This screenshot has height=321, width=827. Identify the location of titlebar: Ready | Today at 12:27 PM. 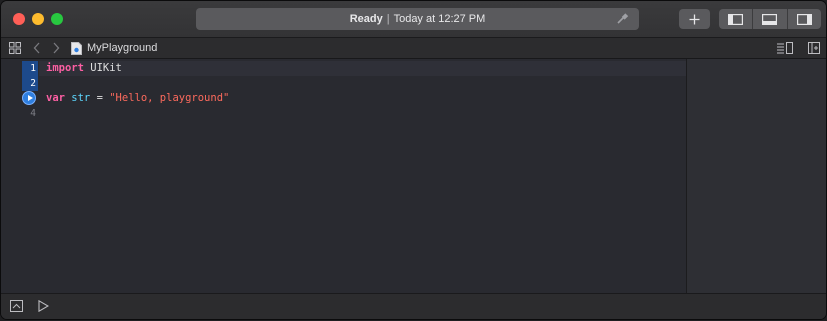
(413, 19).